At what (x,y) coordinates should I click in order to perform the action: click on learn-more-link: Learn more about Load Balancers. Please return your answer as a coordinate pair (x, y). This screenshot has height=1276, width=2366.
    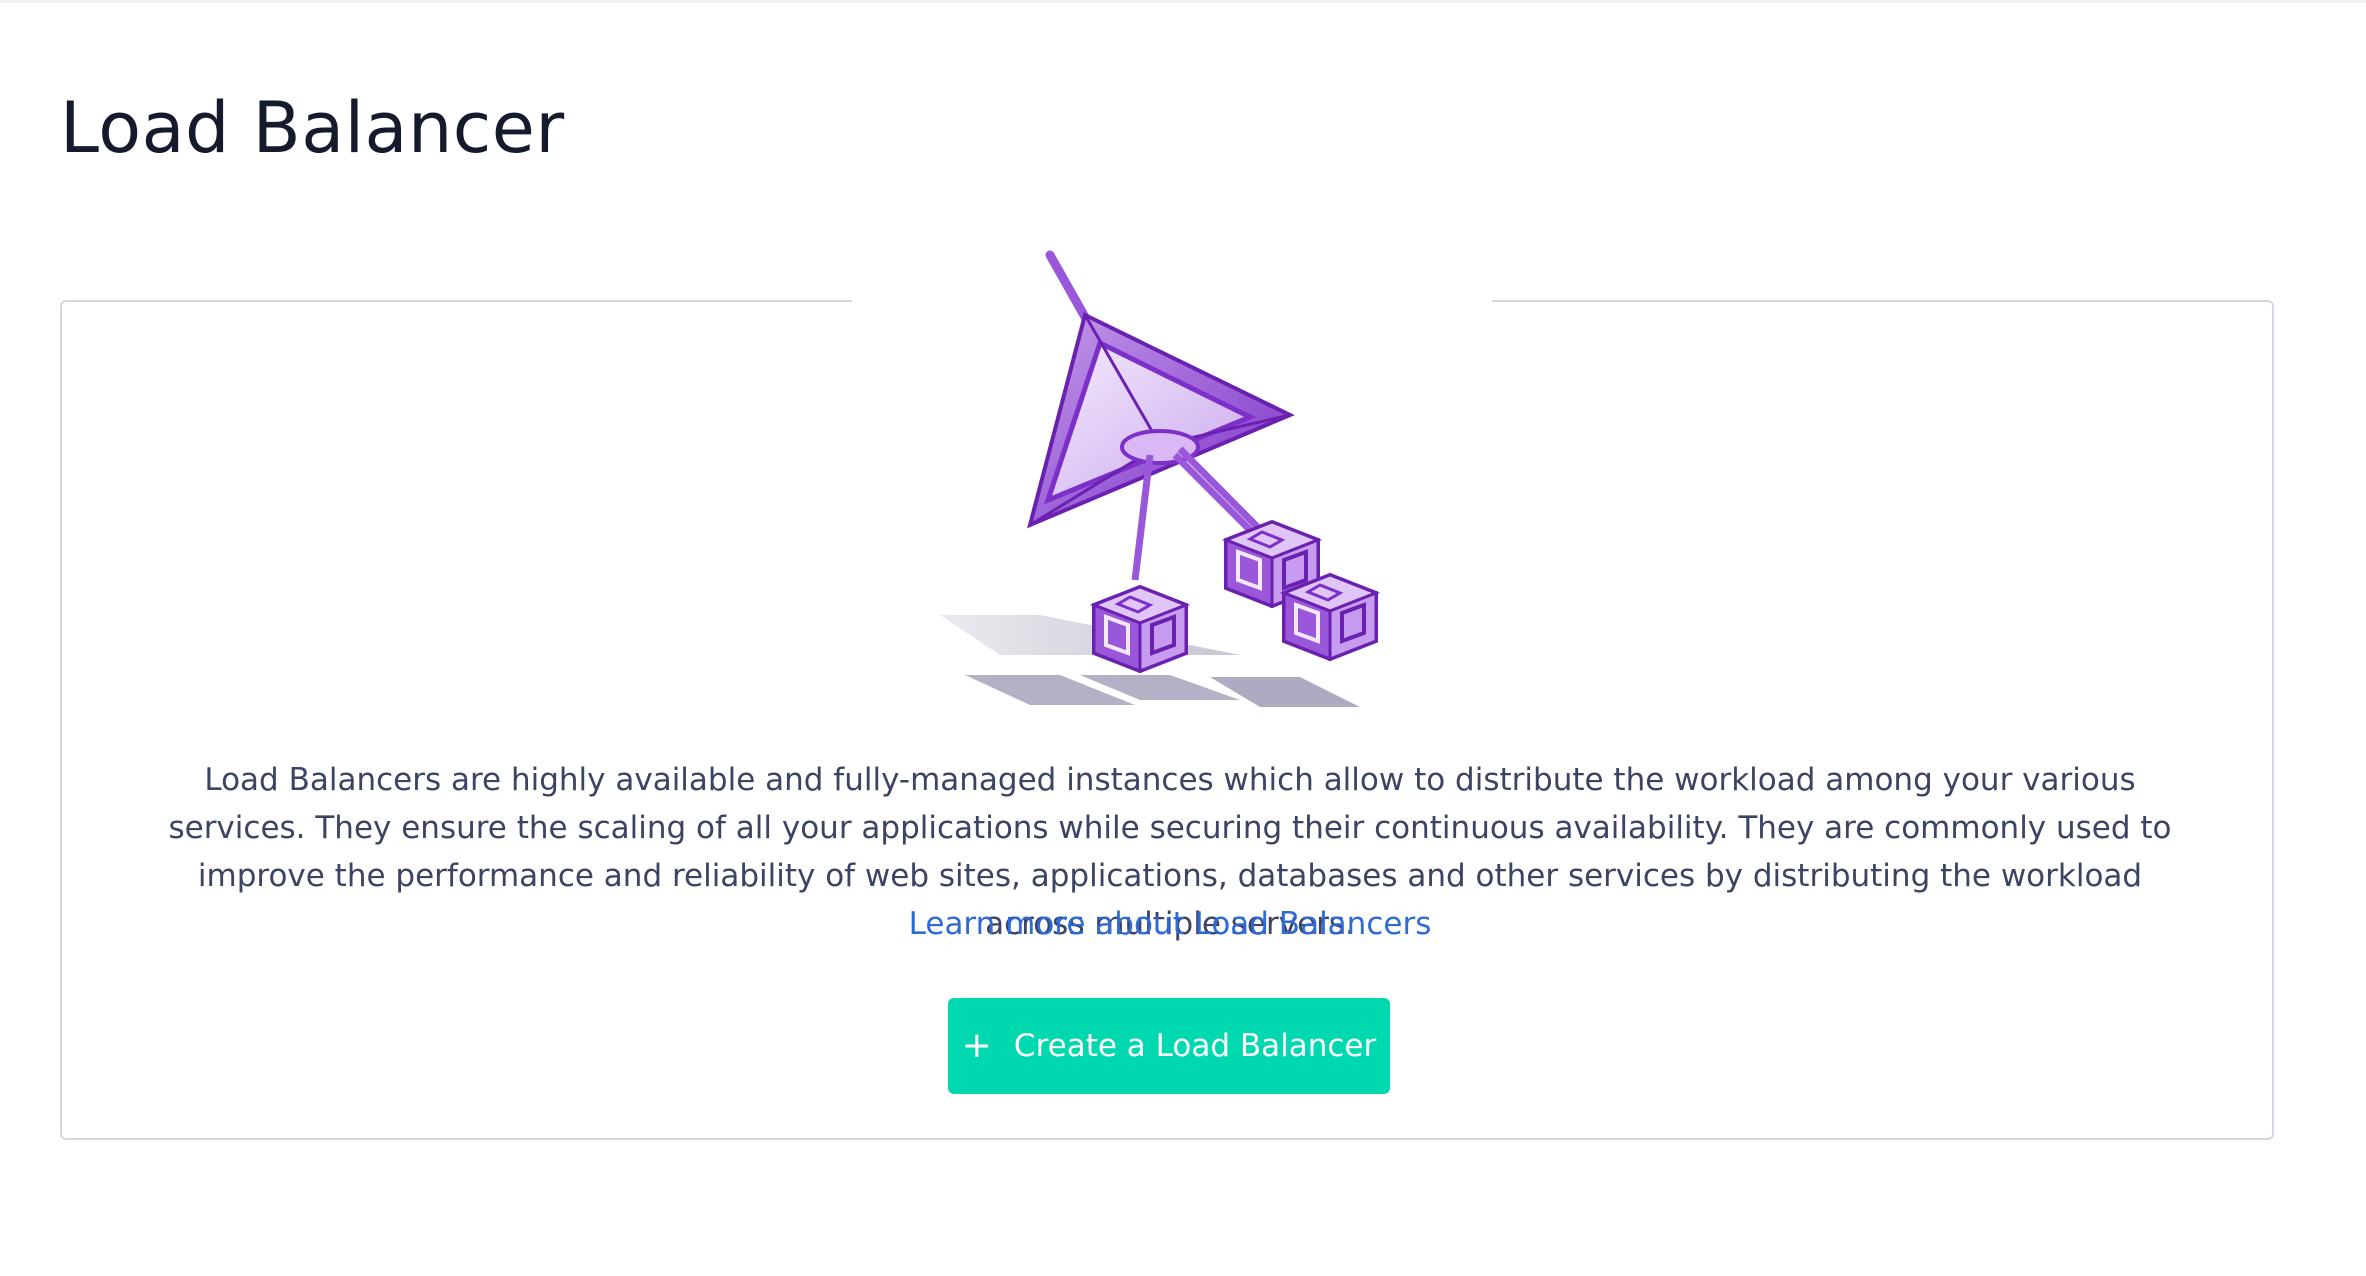
    Looking at the image, I should click on (1170, 924).